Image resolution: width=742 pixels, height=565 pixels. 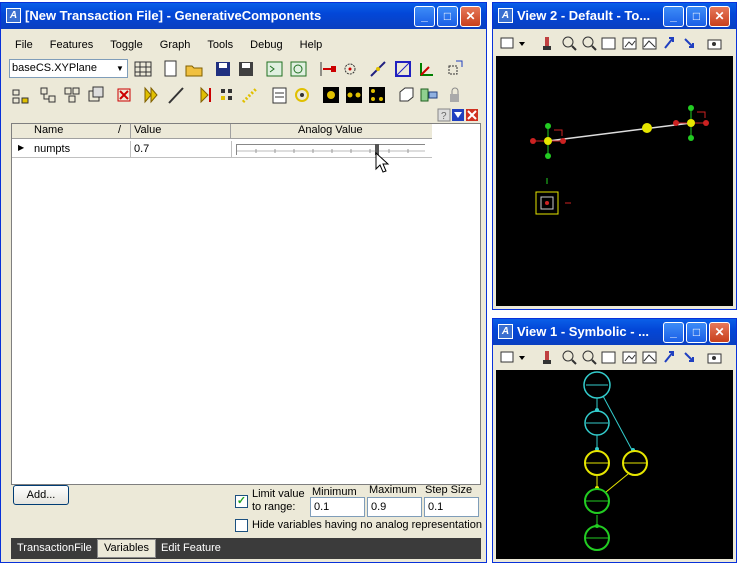 I want to click on plane-tool-icon, so click(x=403, y=69).